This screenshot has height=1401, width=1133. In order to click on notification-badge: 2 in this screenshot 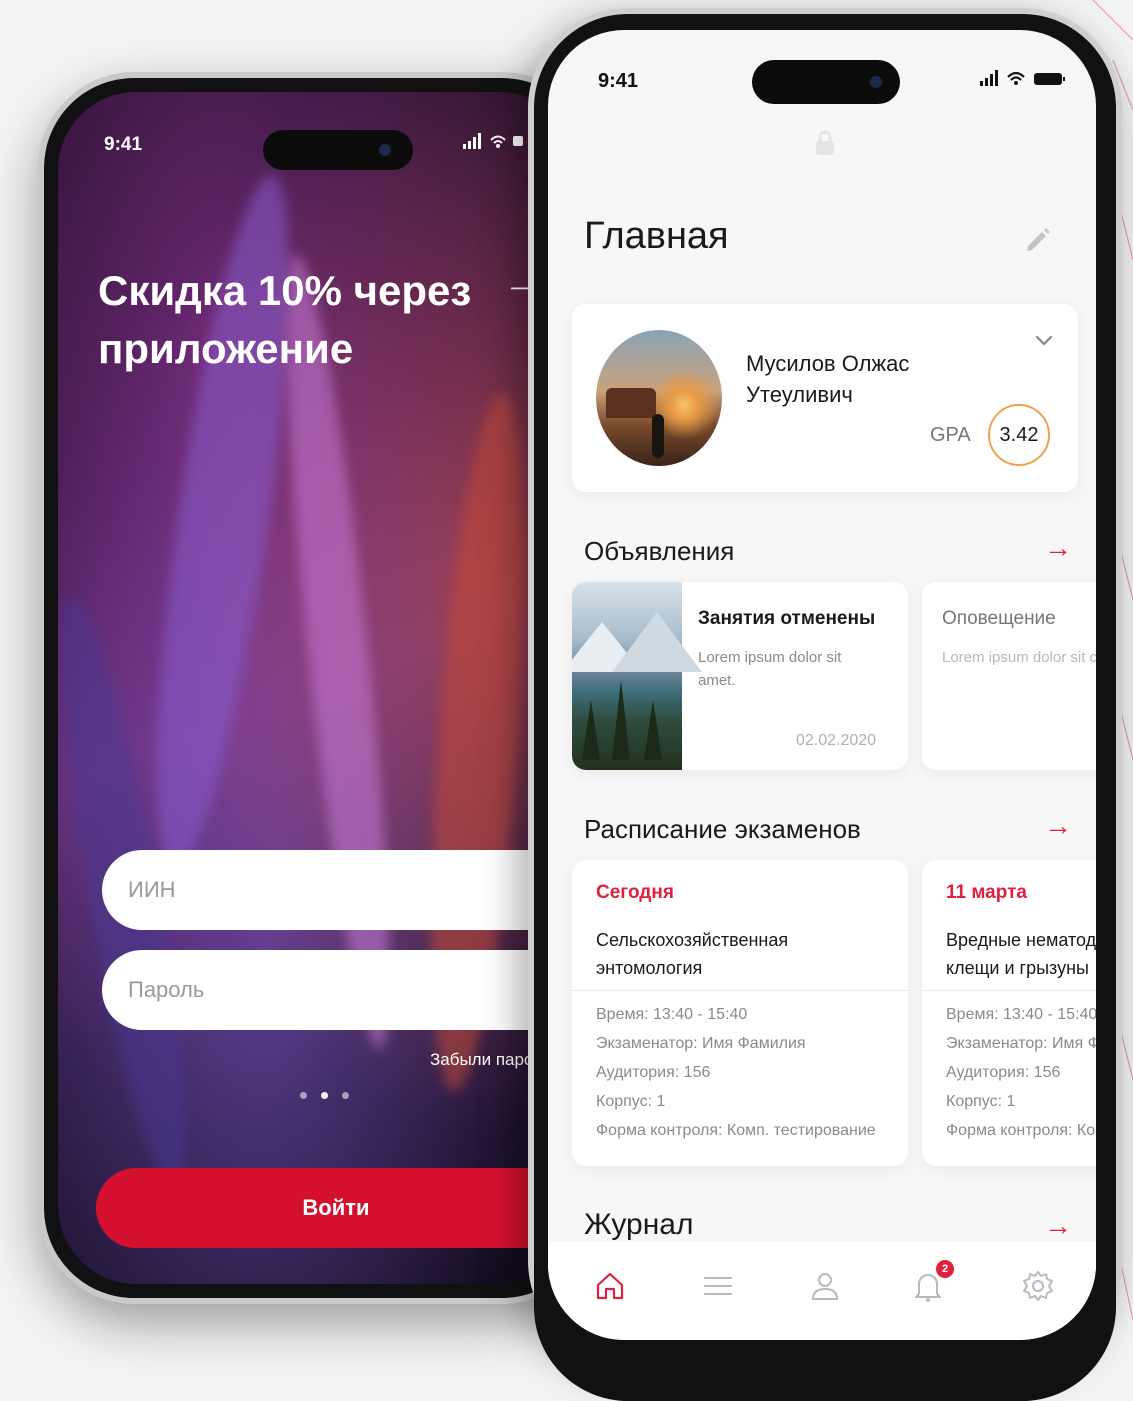, I will do `click(945, 1269)`.